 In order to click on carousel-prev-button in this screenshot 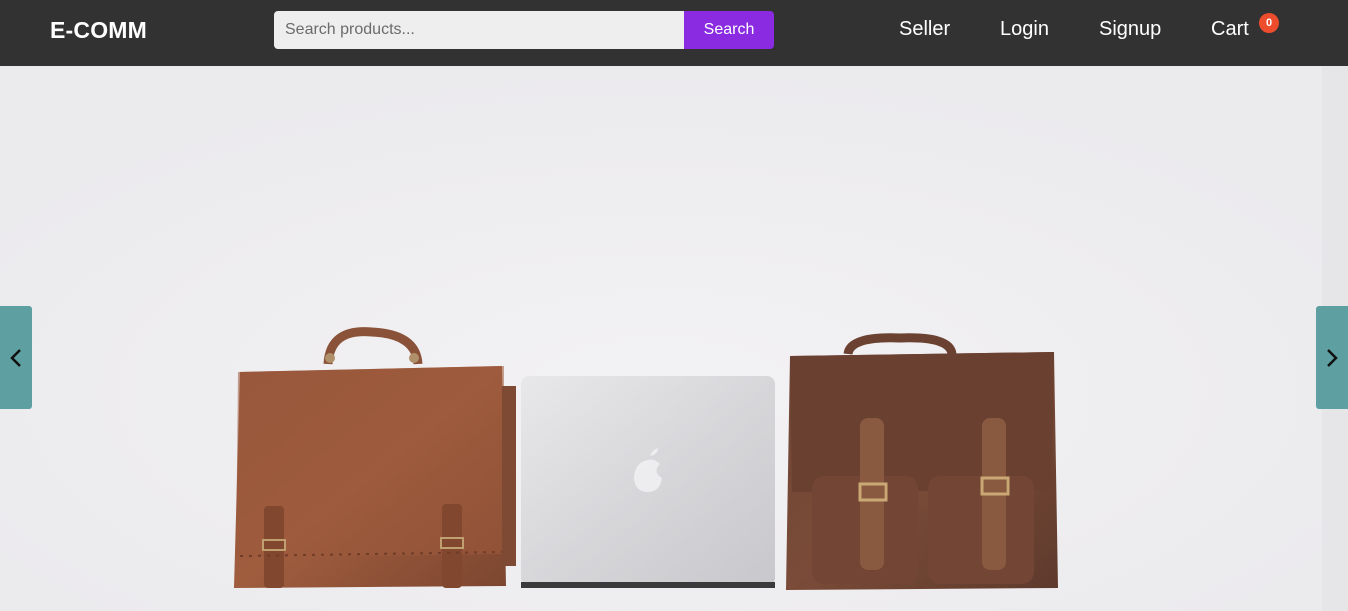, I will do `click(16, 357)`.